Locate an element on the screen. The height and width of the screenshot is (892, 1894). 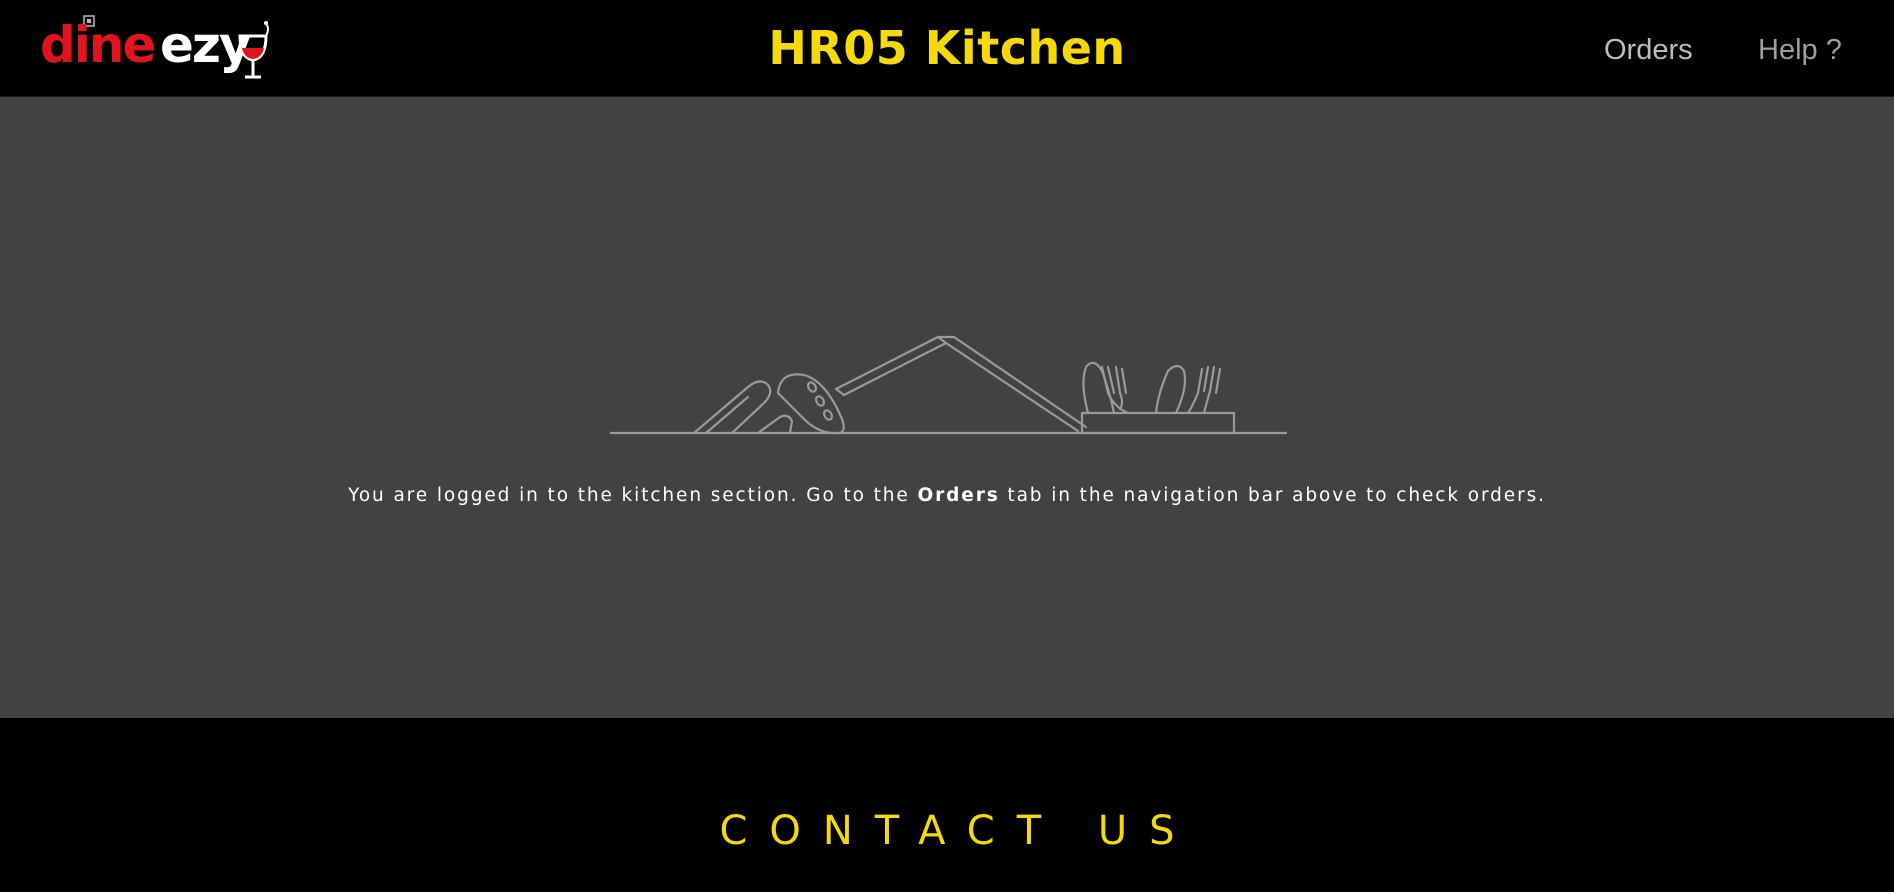
dineezy-logo: dine ezy is located at coordinates (160, 49).